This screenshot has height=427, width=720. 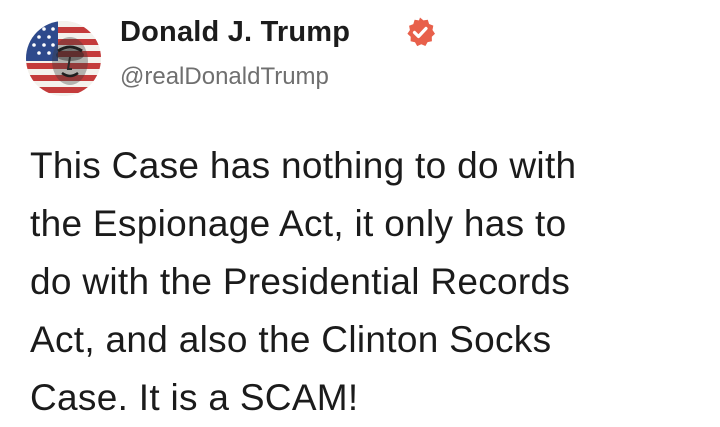 What do you see at coordinates (224, 77) in the screenshot?
I see `author-handle: @realDonaldTrump` at bounding box center [224, 77].